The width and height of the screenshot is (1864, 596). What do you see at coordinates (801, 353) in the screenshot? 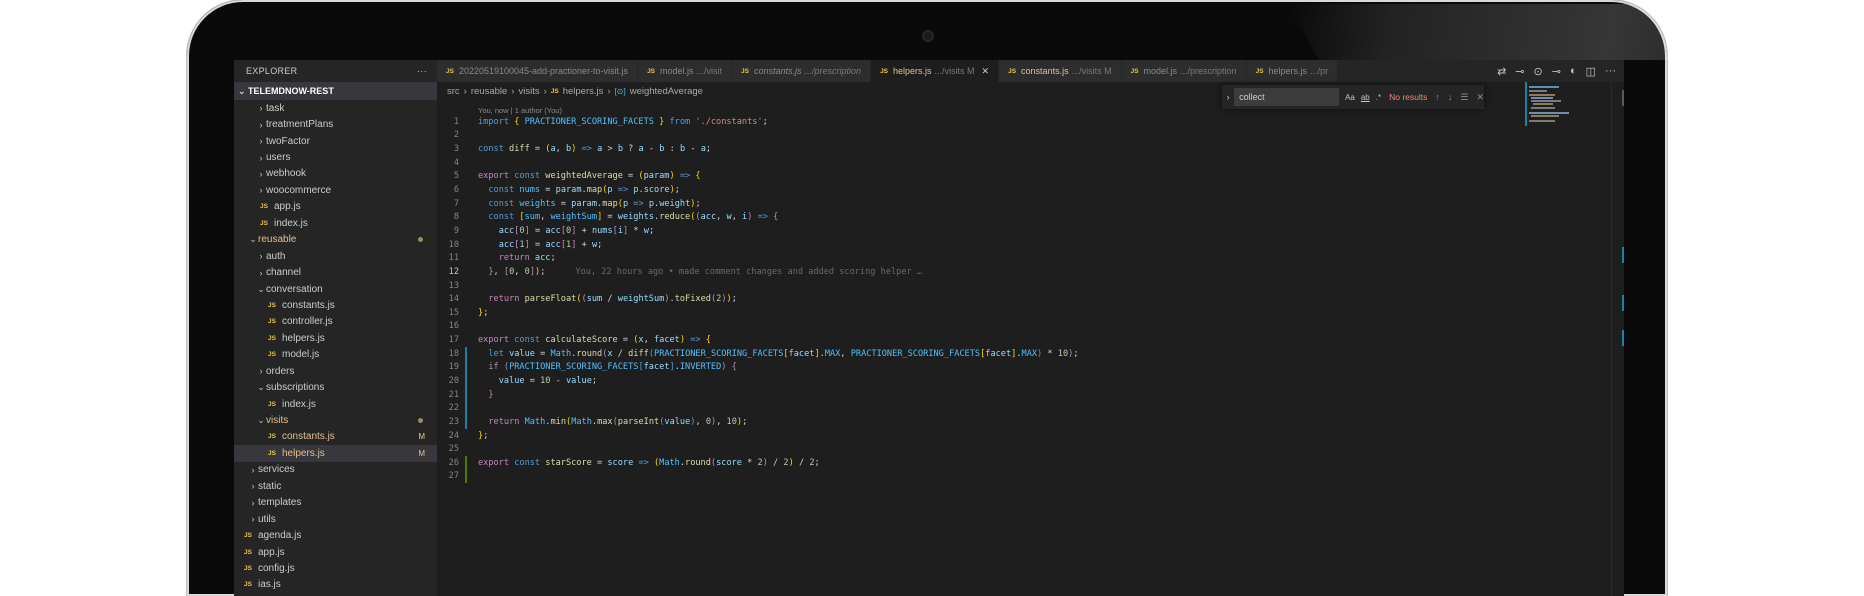
I see `code-token: facet` at bounding box center [801, 353].